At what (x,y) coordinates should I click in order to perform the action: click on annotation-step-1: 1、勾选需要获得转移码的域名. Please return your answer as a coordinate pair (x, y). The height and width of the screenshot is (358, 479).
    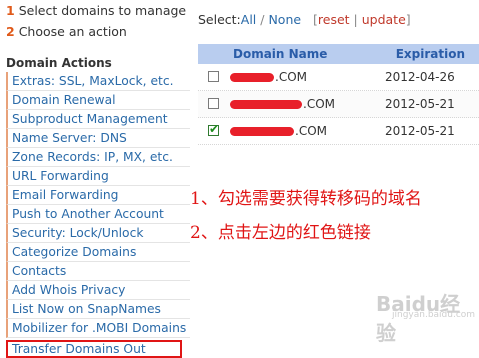
    Looking at the image, I should click on (306, 199).